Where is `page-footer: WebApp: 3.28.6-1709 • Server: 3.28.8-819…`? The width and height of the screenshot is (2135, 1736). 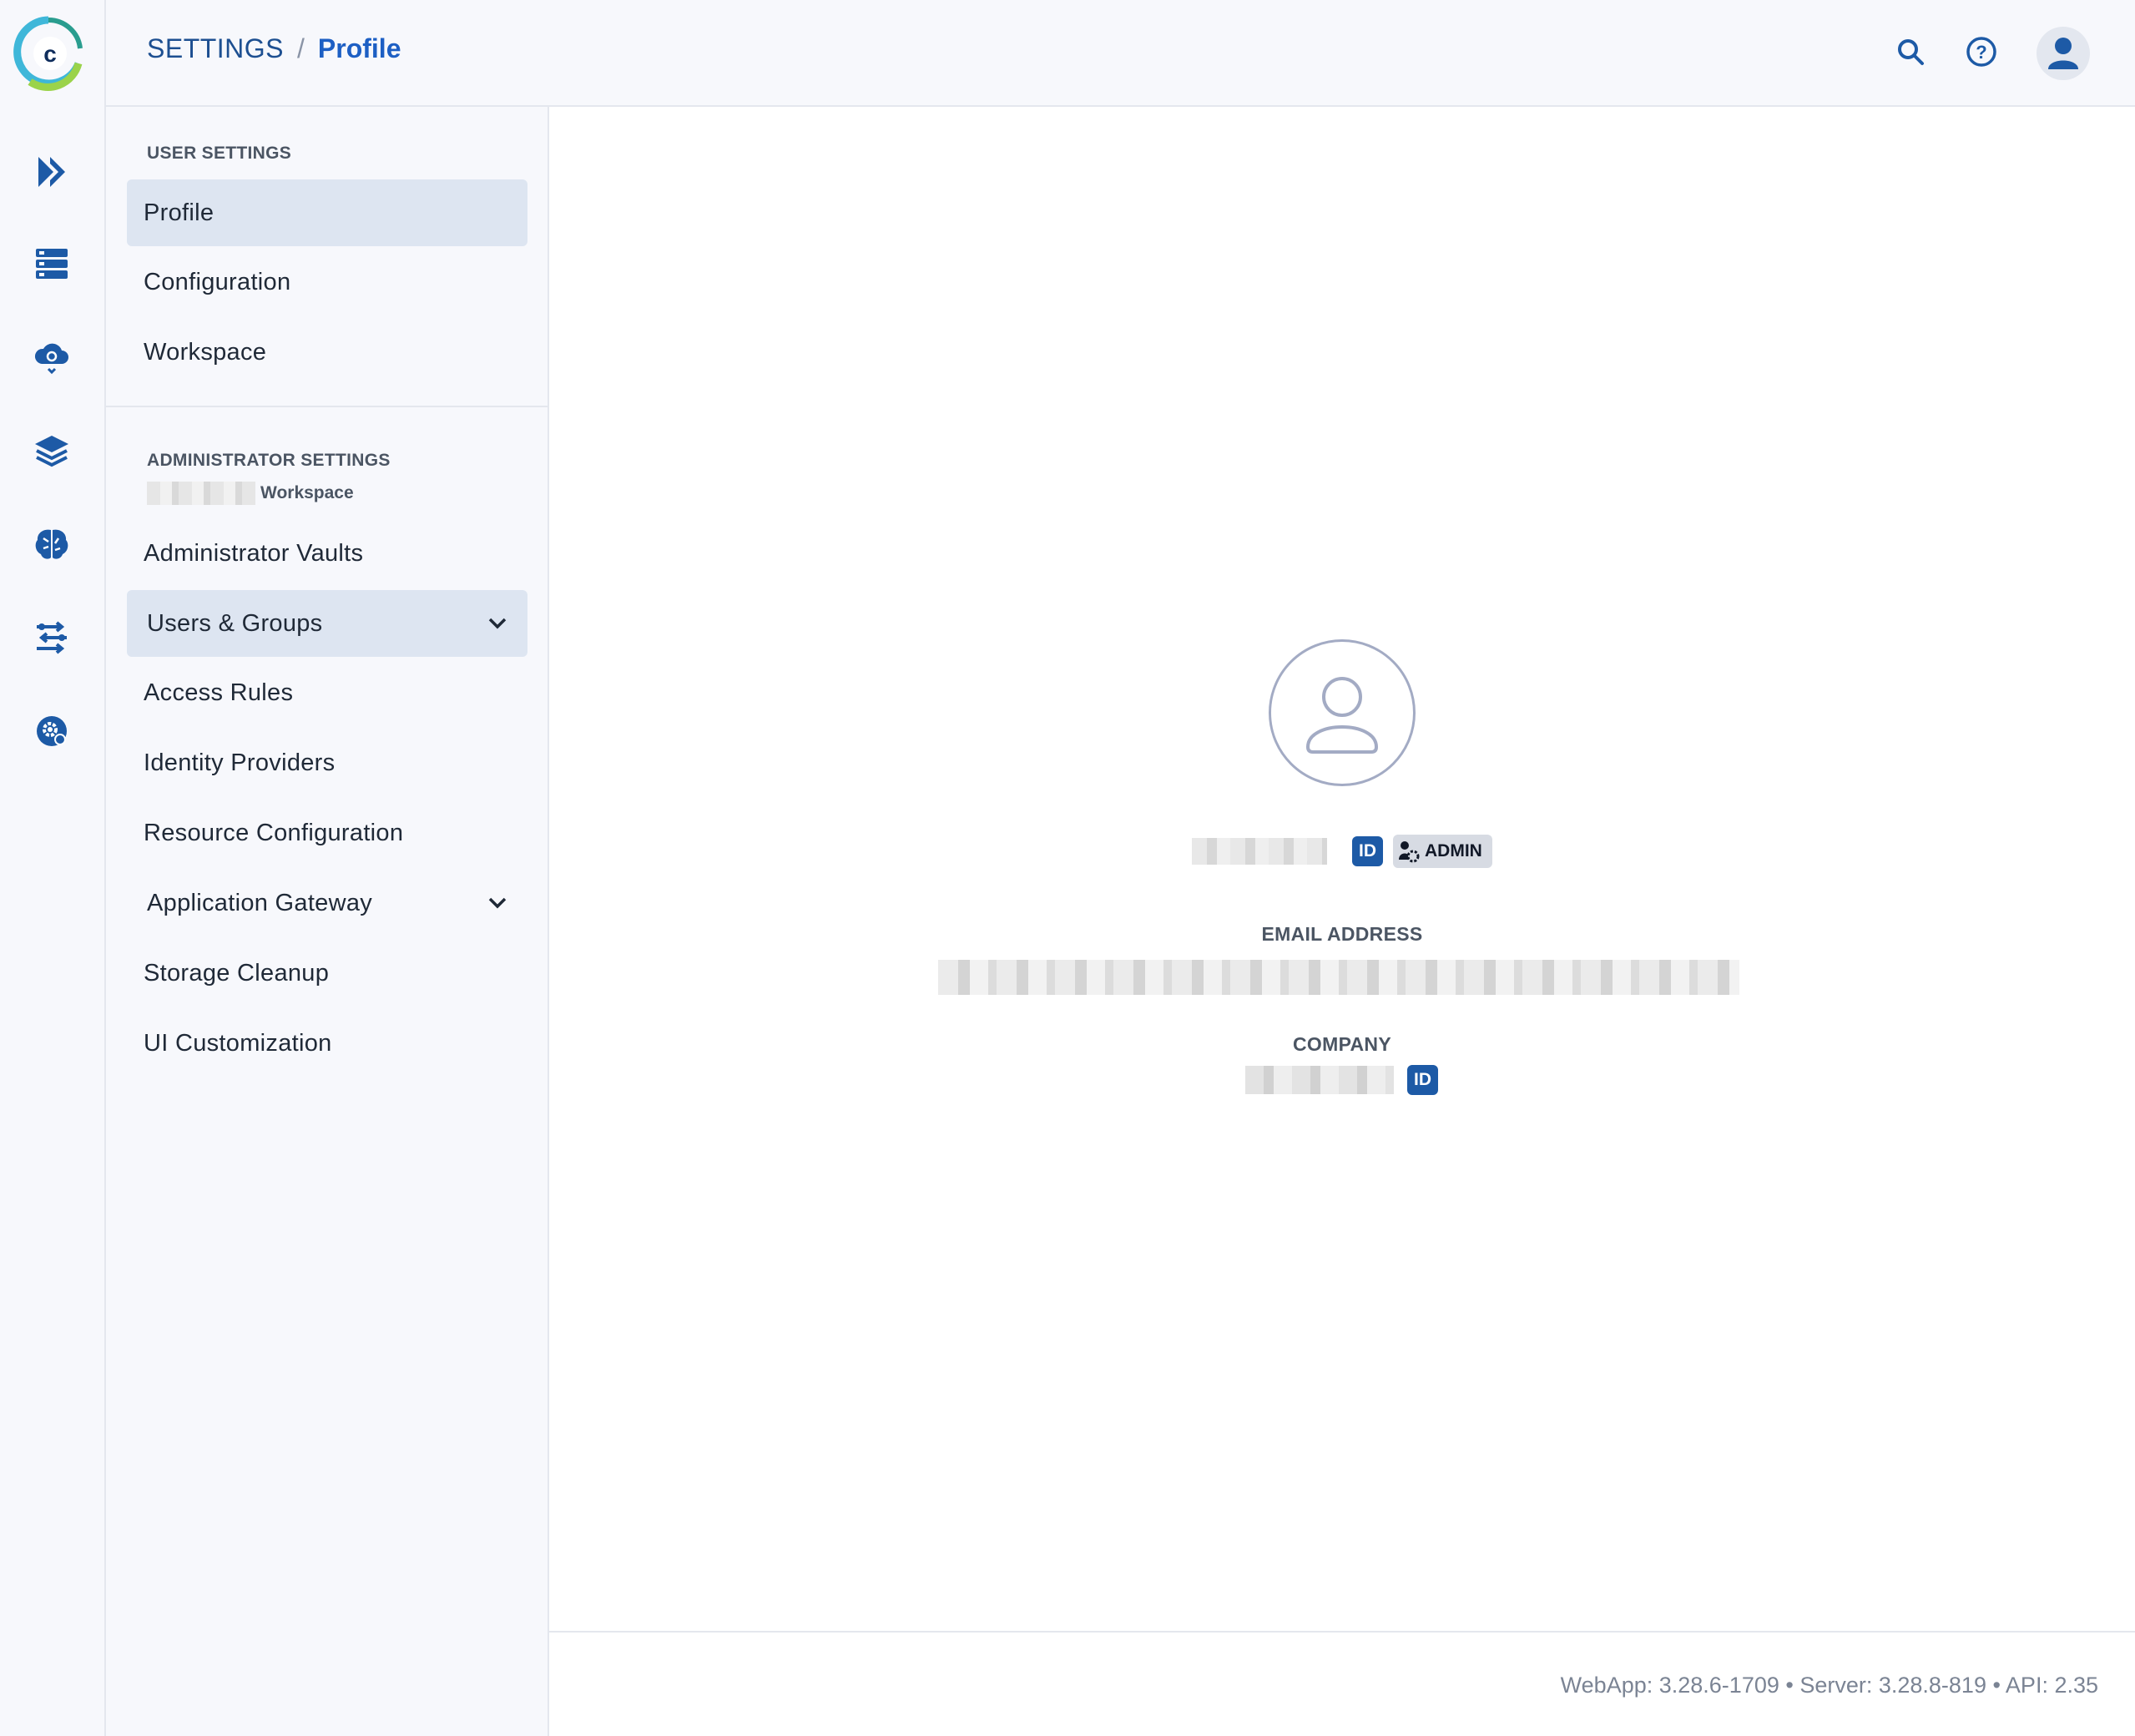
page-footer: WebApp: 3.28.6-1709 • Server: 3.28.8-819… is located at coordinates (1342, 1683).